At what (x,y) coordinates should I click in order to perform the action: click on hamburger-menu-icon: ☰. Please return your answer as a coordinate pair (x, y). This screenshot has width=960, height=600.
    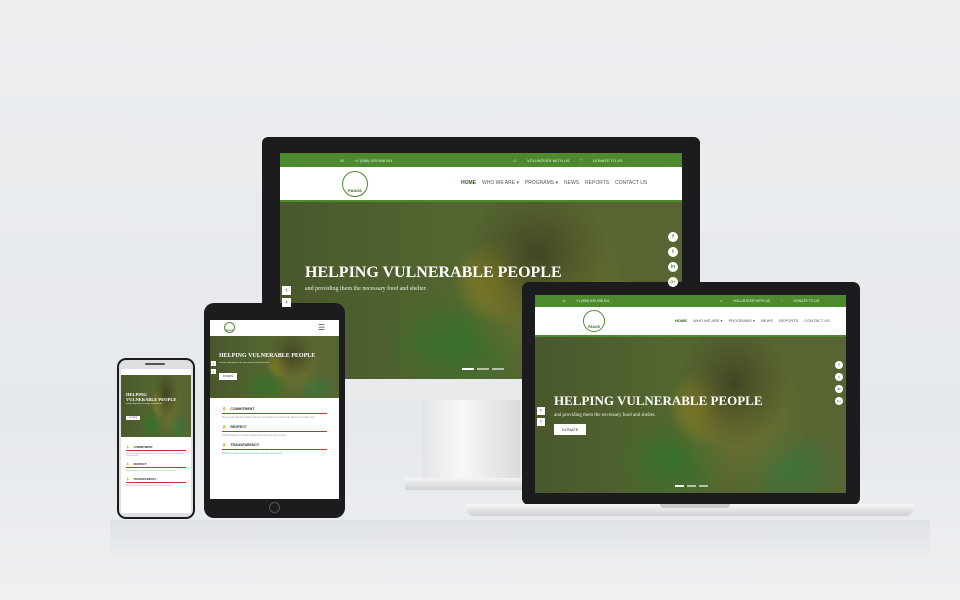
    Looking at the image, I should click on (321, 327).